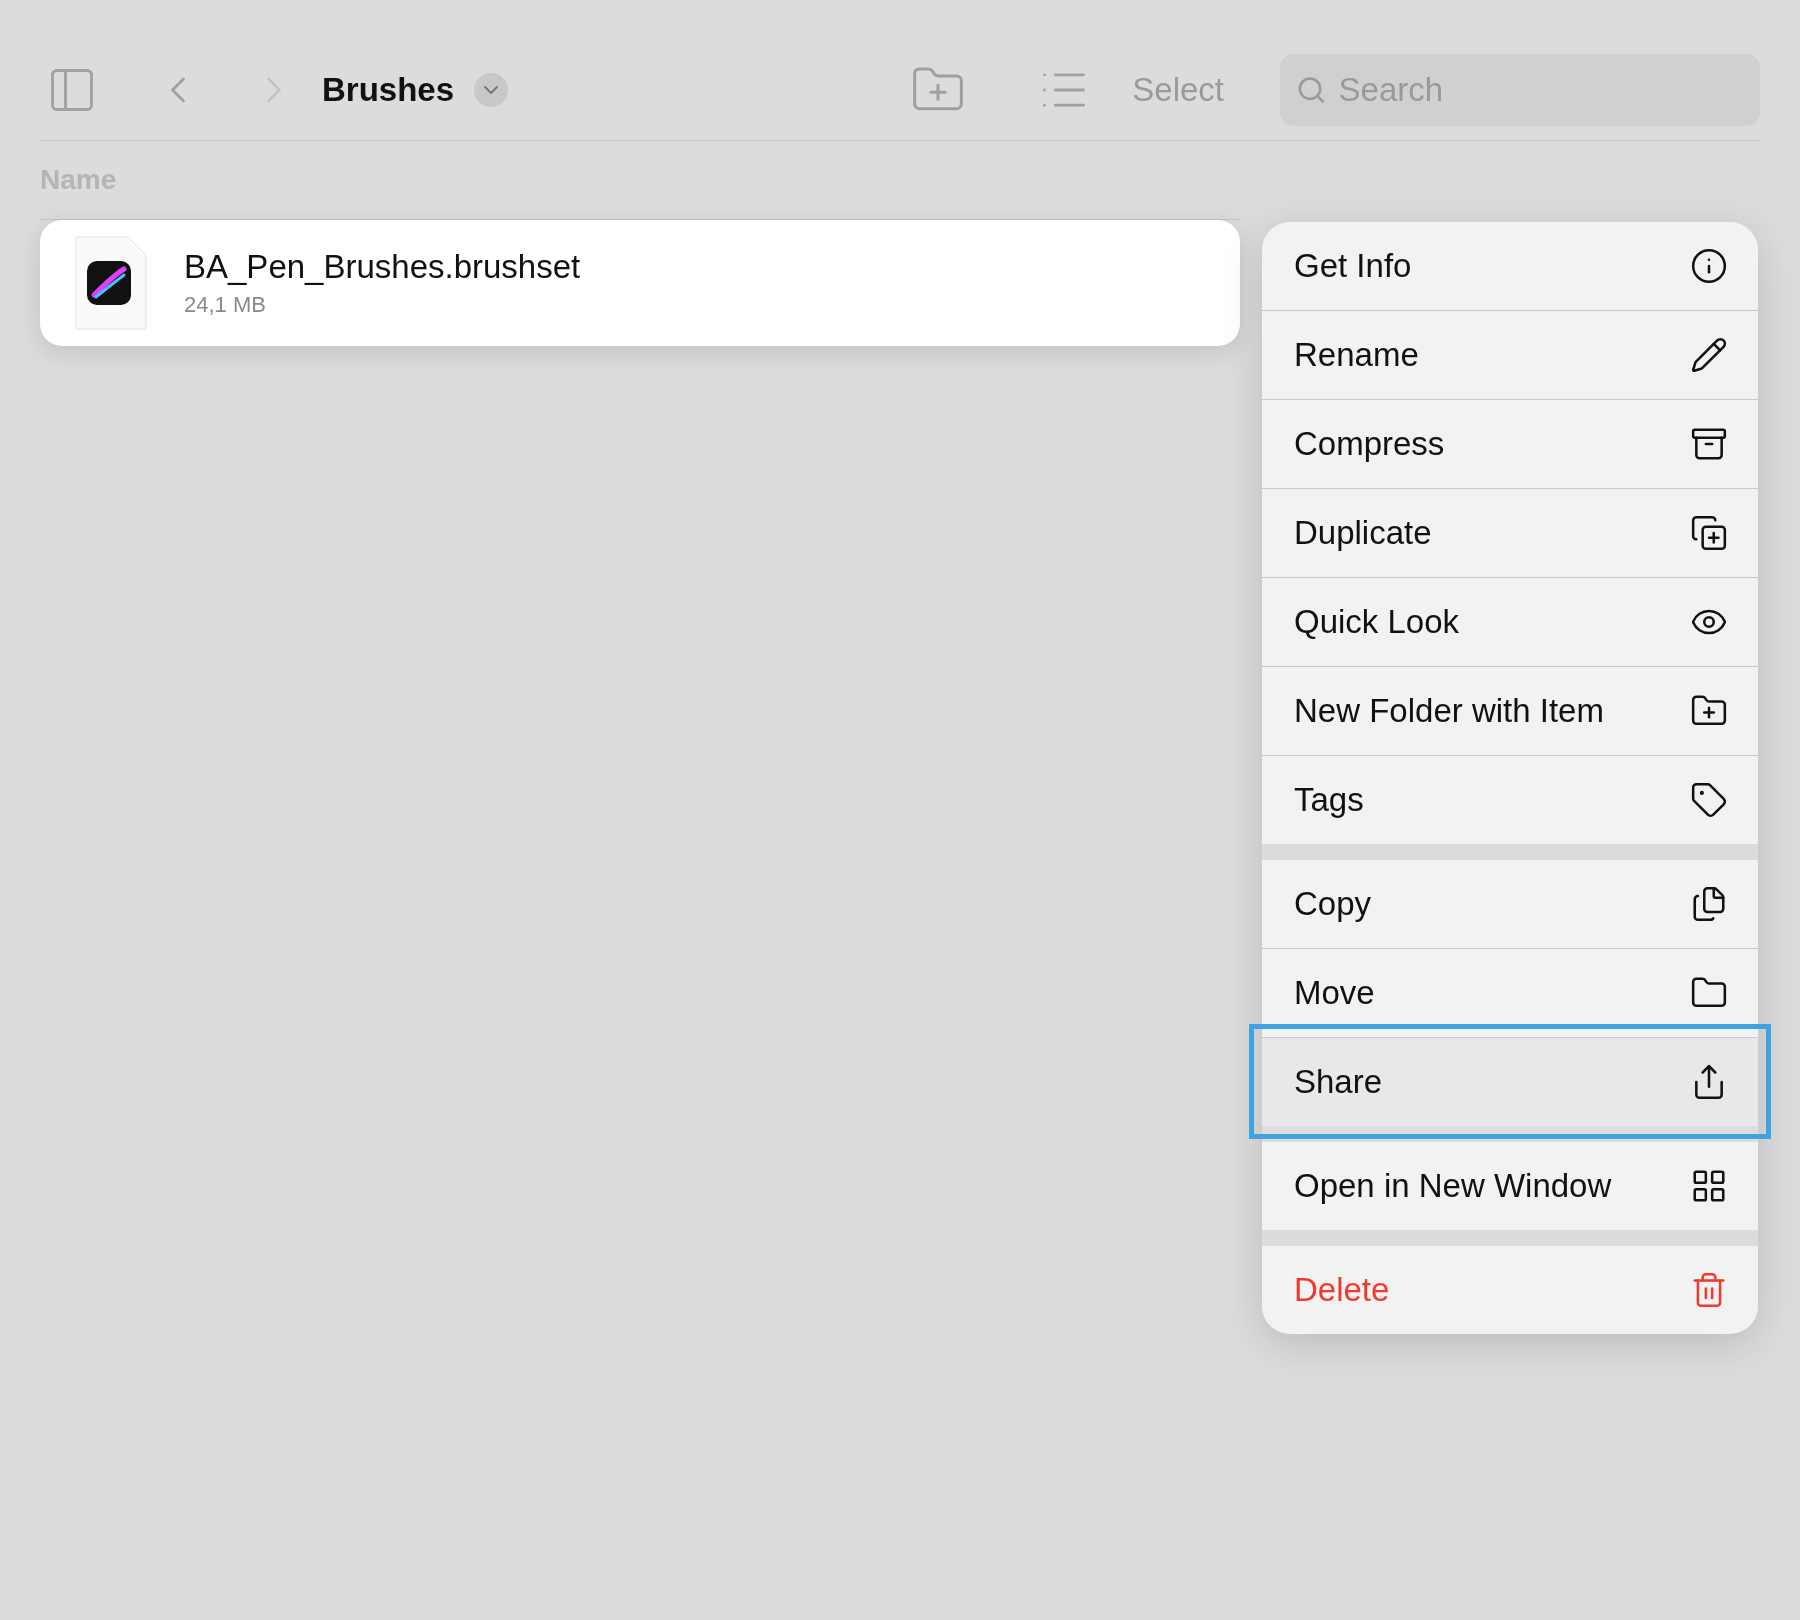 This screenshot has width=1800, height=1620. What do you see at coordinates (1510, 799) in the screenshot?
I see `menu-item: Tags` at bounding box center [1510, 799].